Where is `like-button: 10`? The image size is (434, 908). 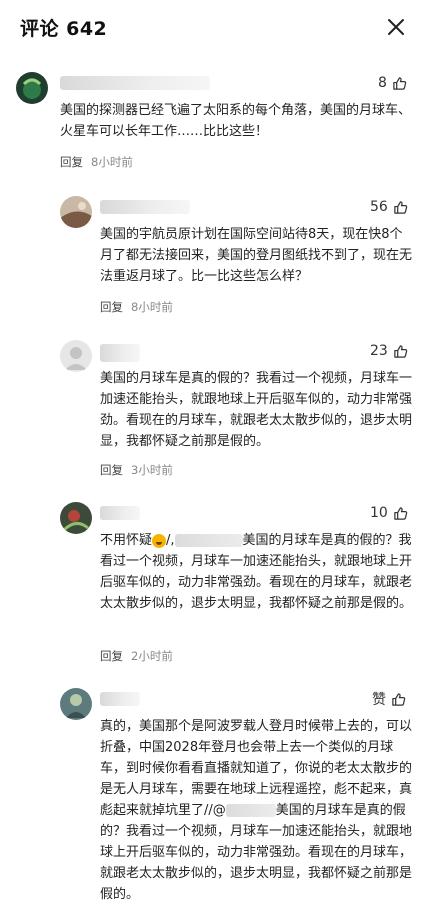 like-button: 10 is located at coordinates (389, 513).